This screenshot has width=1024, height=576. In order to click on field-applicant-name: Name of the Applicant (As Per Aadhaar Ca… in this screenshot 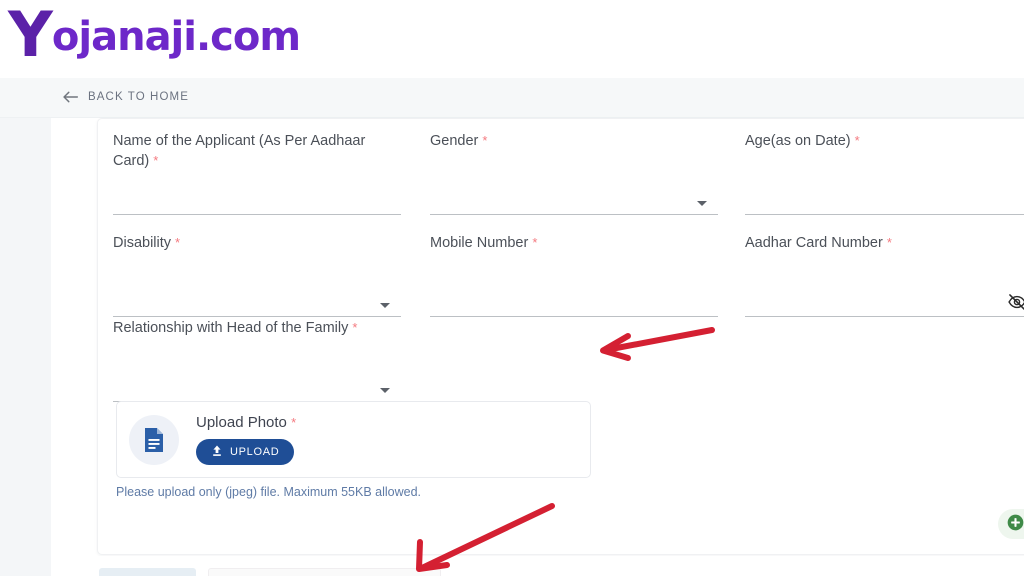, I will do `click(257, 173)`.